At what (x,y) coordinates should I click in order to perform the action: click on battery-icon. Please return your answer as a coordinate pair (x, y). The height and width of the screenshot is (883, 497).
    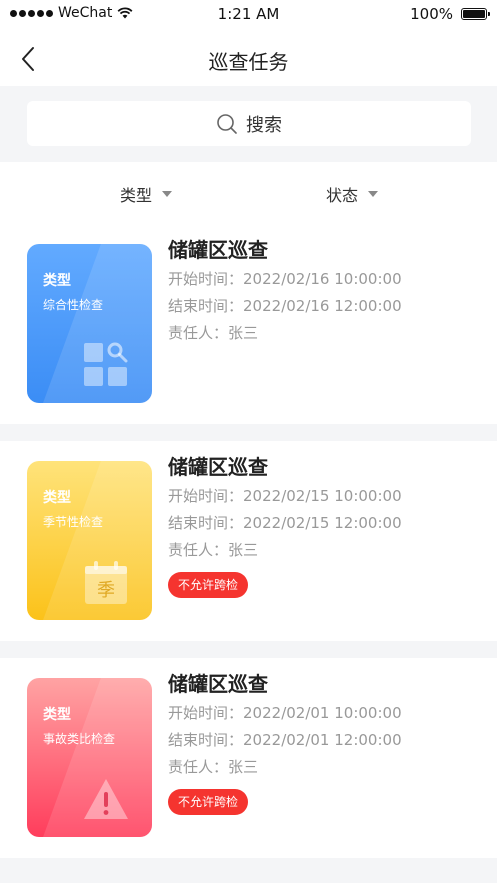
    Looking at the image, I should click on (475, 14).